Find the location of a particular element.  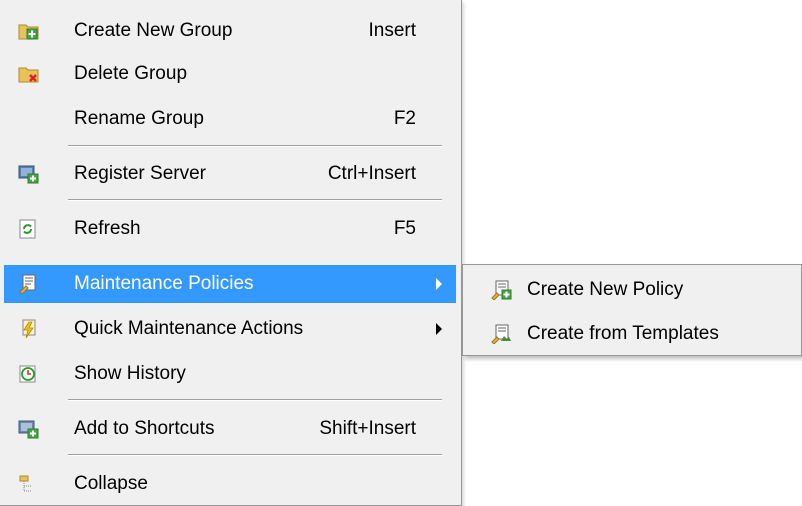

menu-item-shortcut: Ctrl+Insert is located at coordinates (371, 173).